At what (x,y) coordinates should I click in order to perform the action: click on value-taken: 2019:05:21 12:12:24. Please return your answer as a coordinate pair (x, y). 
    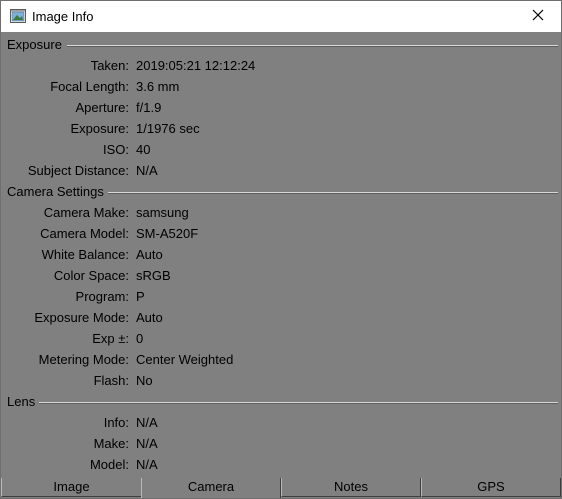
    Looking at the image, I should click on (196, 65).